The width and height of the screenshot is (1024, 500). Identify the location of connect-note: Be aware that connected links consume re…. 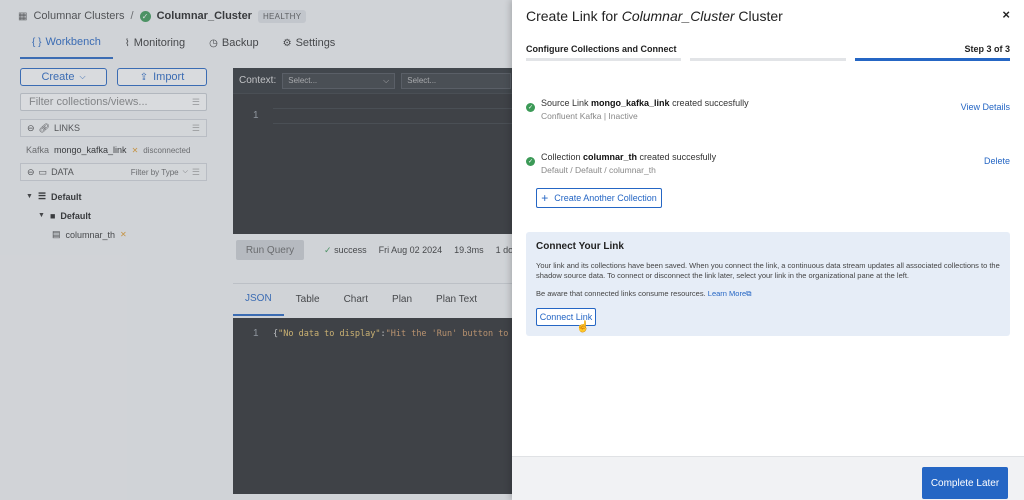
(768, 294).